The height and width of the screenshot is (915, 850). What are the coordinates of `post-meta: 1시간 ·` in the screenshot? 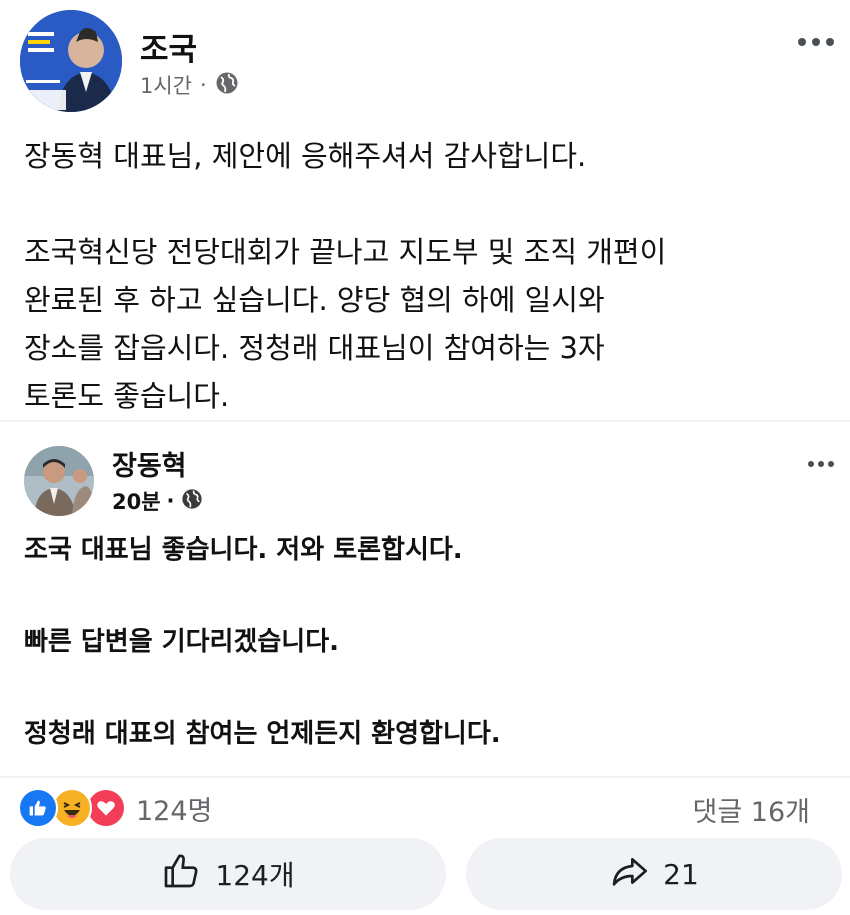 It's located at (189, 85).